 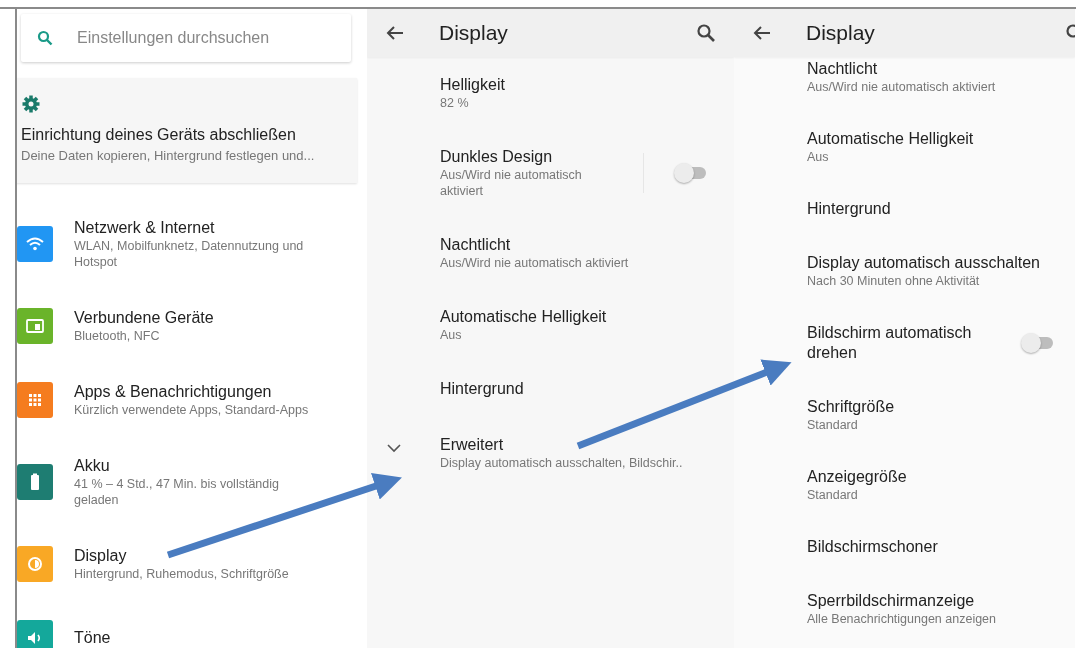 What do you see at coordinates (31, 104) in the screenshot?
I see `gear-icon` at bounding box center [31, 104].